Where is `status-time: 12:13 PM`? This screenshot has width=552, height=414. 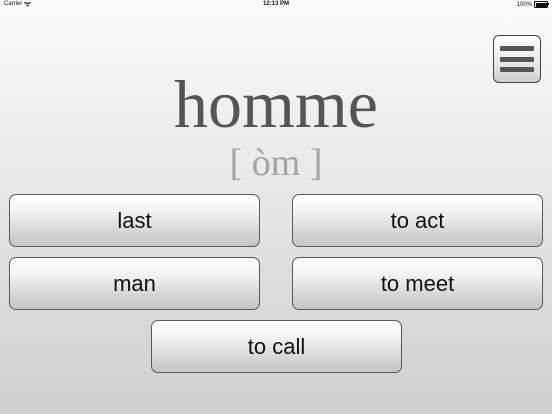 status-time: 12:13 PM is located at coordinates (275, 4).